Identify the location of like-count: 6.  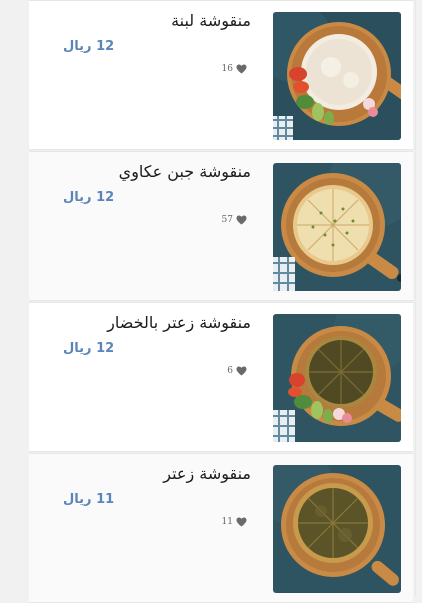
(230, 371).